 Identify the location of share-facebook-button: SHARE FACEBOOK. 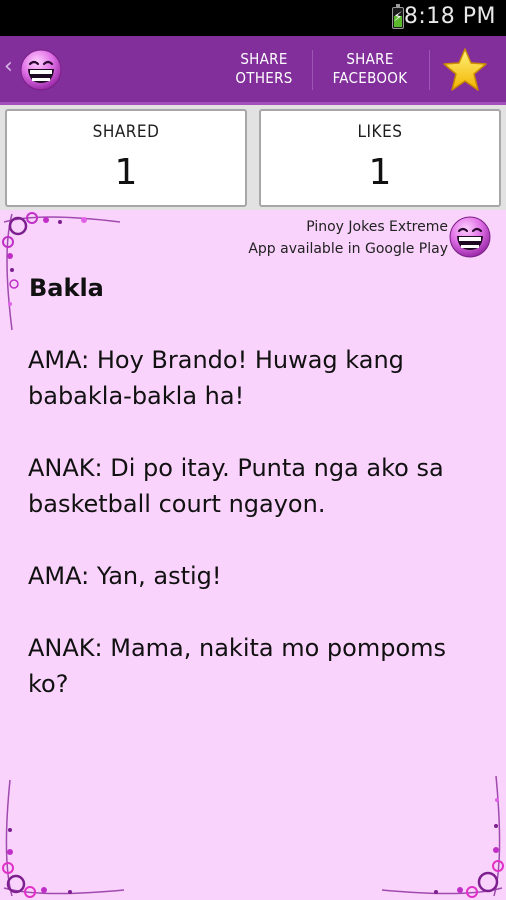
(370, 69).